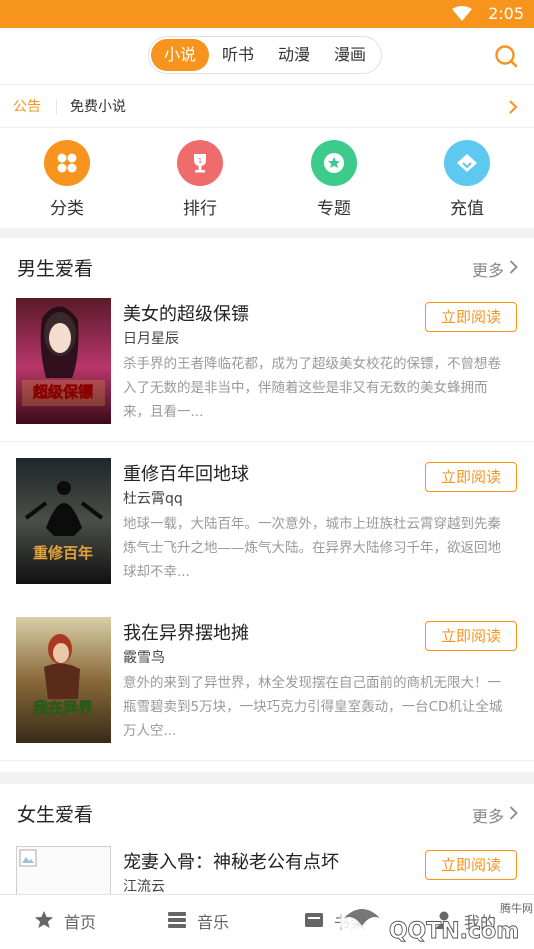  I want to click on search-icon, so click(506, 56).